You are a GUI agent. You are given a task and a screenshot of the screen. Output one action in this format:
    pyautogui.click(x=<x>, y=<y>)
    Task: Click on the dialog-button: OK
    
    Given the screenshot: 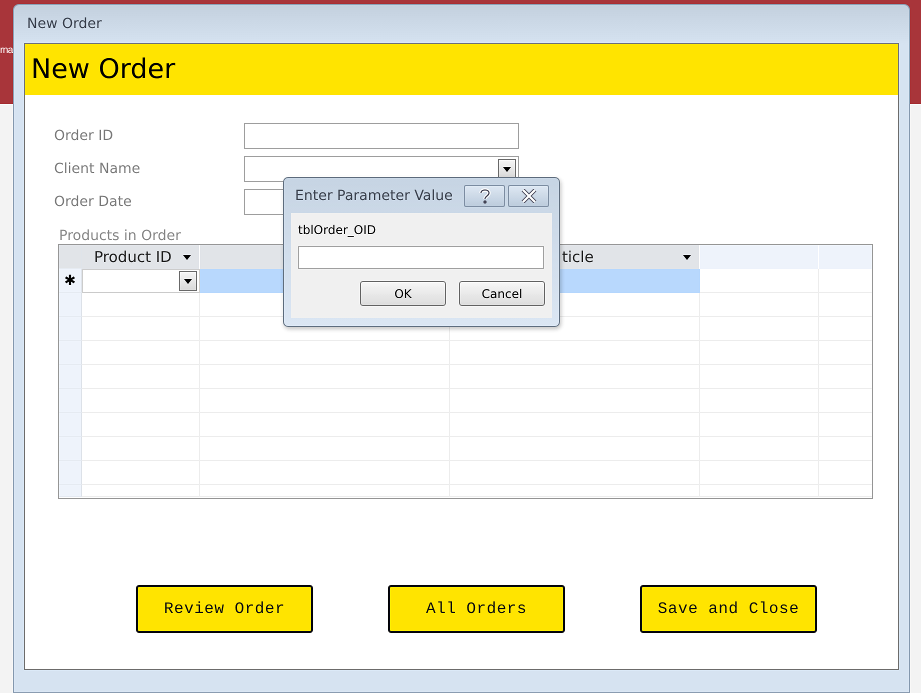 What is the action you would take?
    pyautogui.click(x=403, y=293)
    